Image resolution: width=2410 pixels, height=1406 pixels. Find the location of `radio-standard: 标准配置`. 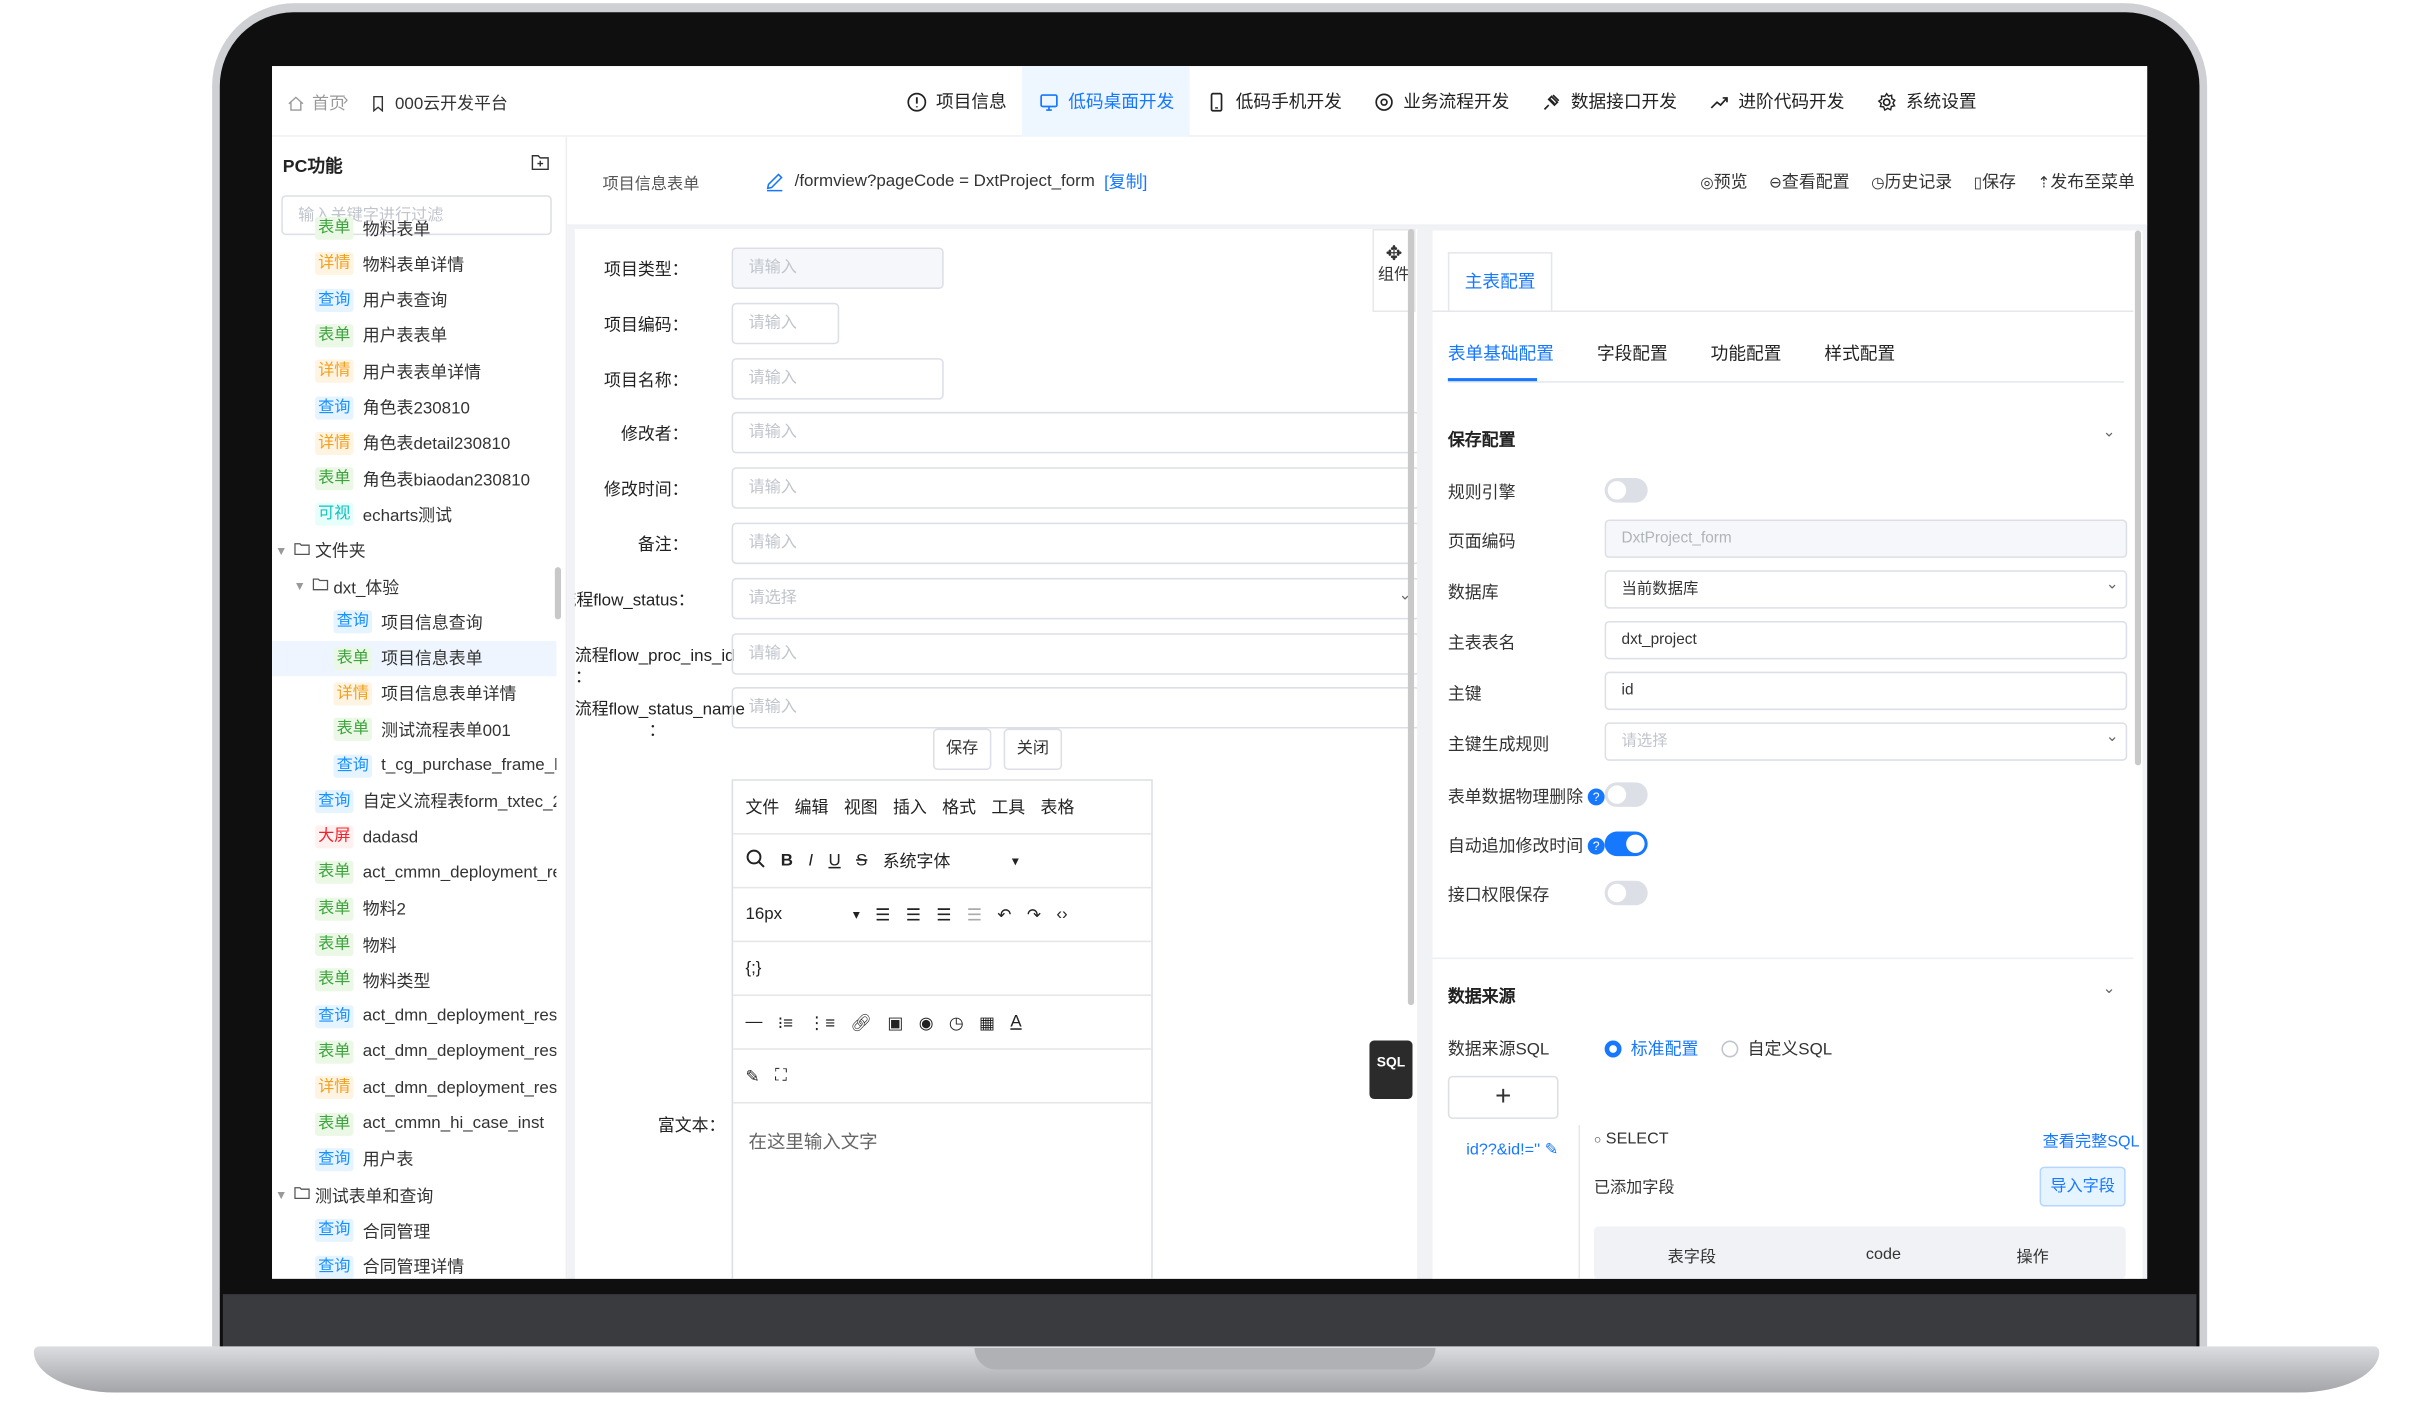

radio-standard: 标准配置 is located at coordinates (1651, 1048).